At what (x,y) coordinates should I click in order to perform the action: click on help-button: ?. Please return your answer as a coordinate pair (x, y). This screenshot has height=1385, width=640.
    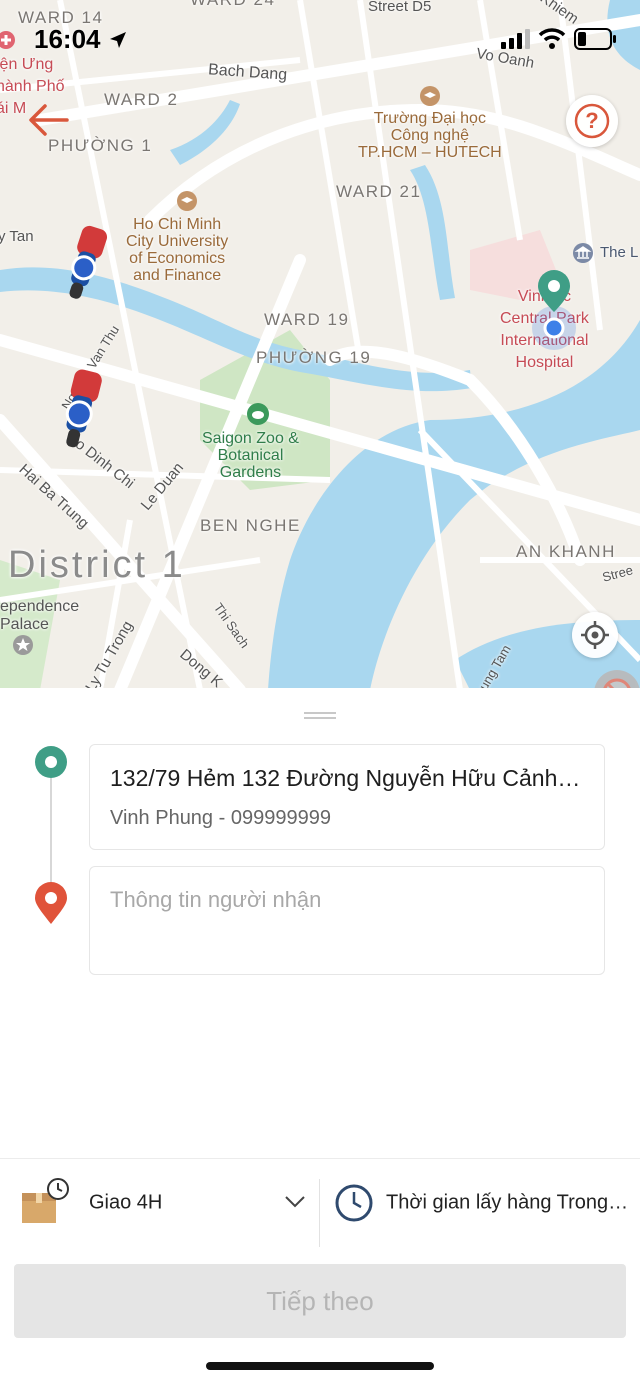
    Looking at the image, I should click on (592, 121).